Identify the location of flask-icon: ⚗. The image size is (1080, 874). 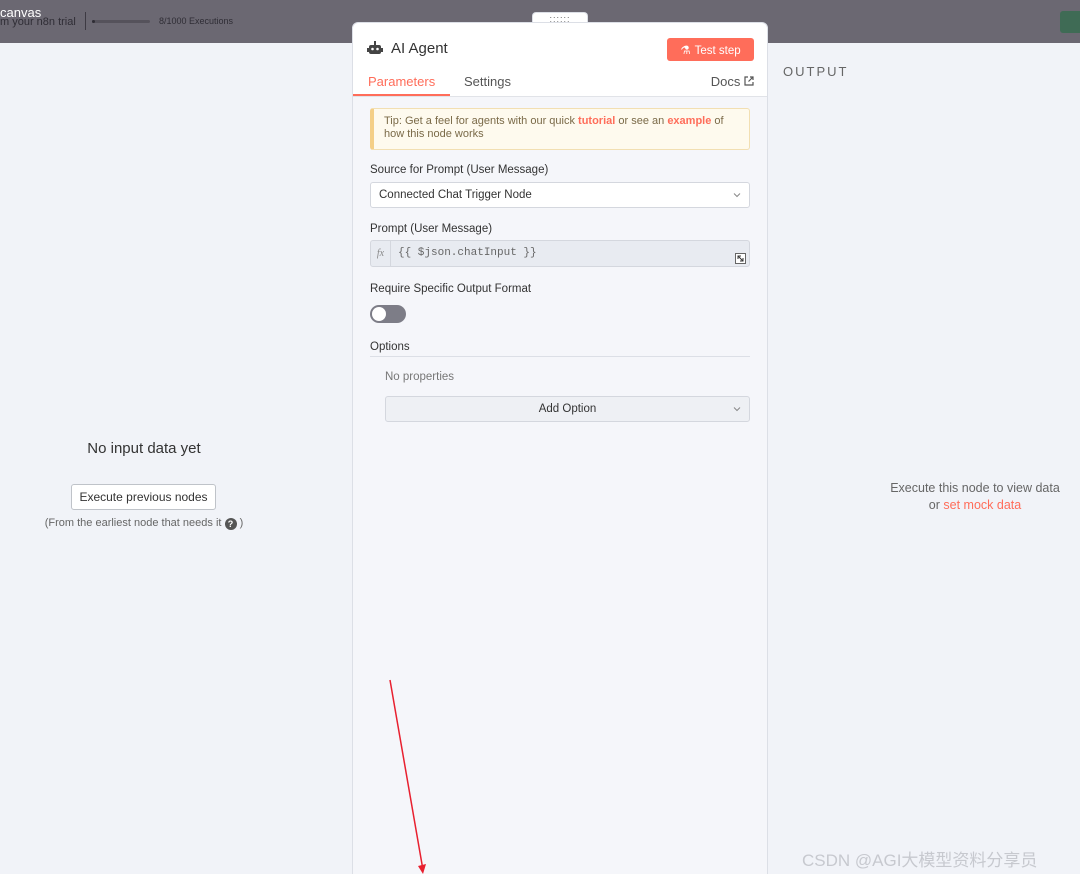
(685, 50).